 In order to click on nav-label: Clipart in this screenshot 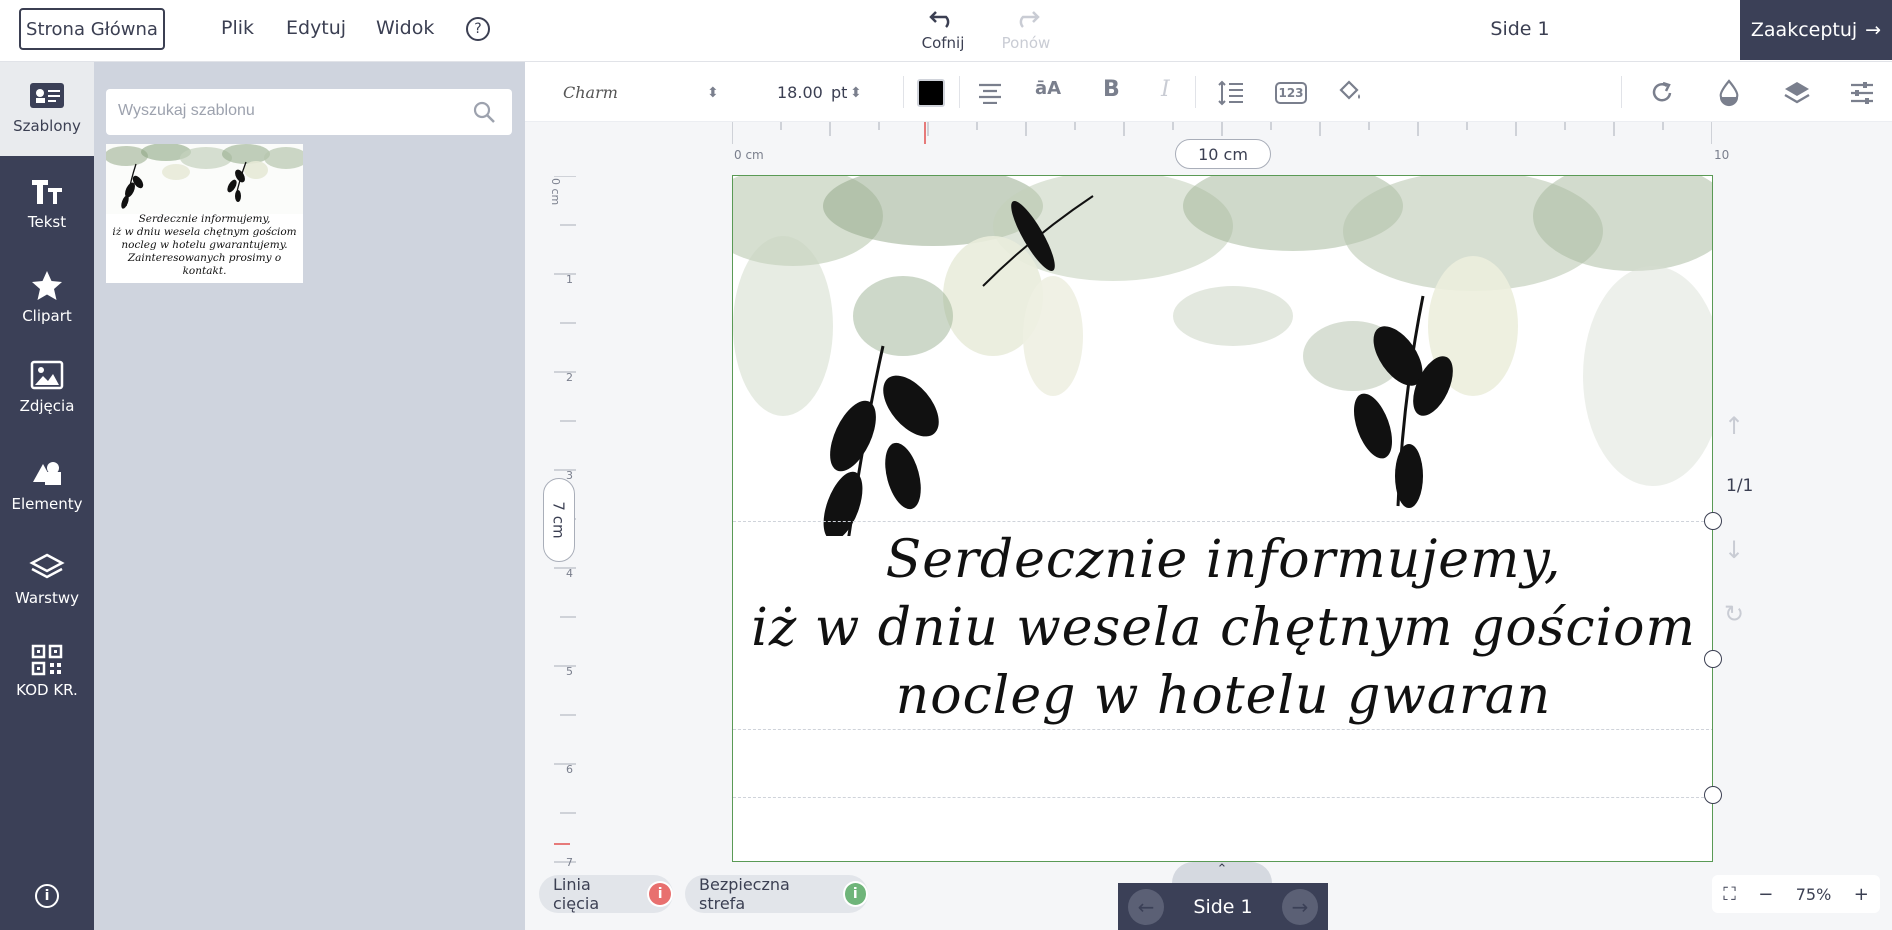, I will do `click(47, 316)`.